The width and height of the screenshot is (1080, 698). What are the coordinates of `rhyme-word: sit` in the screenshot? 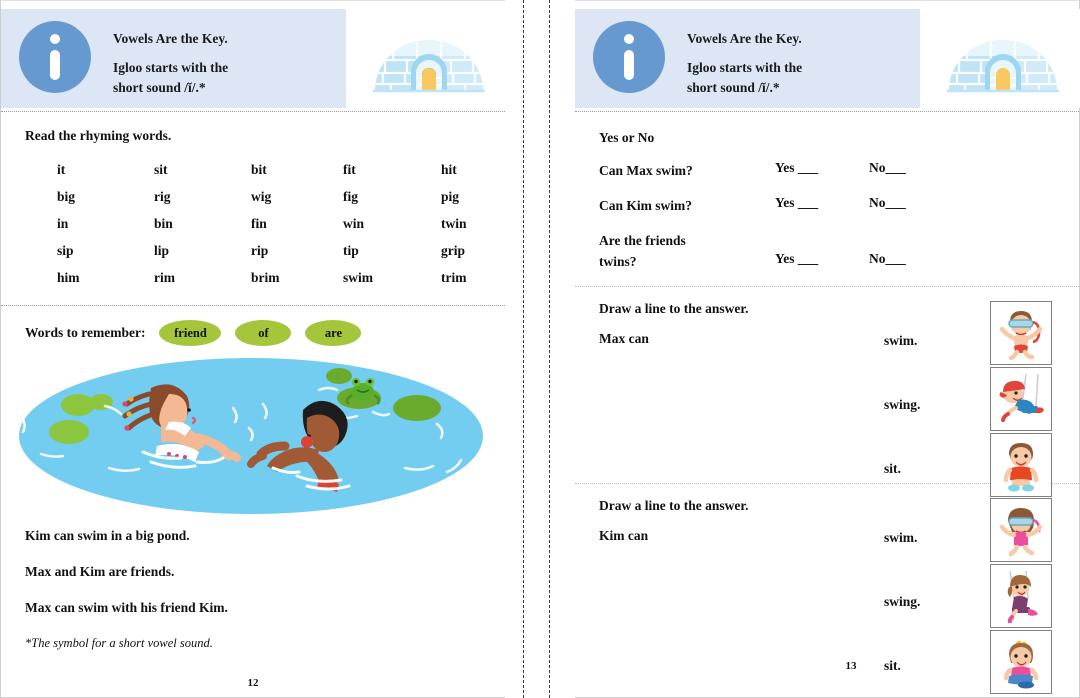 It's located at (161, 169).